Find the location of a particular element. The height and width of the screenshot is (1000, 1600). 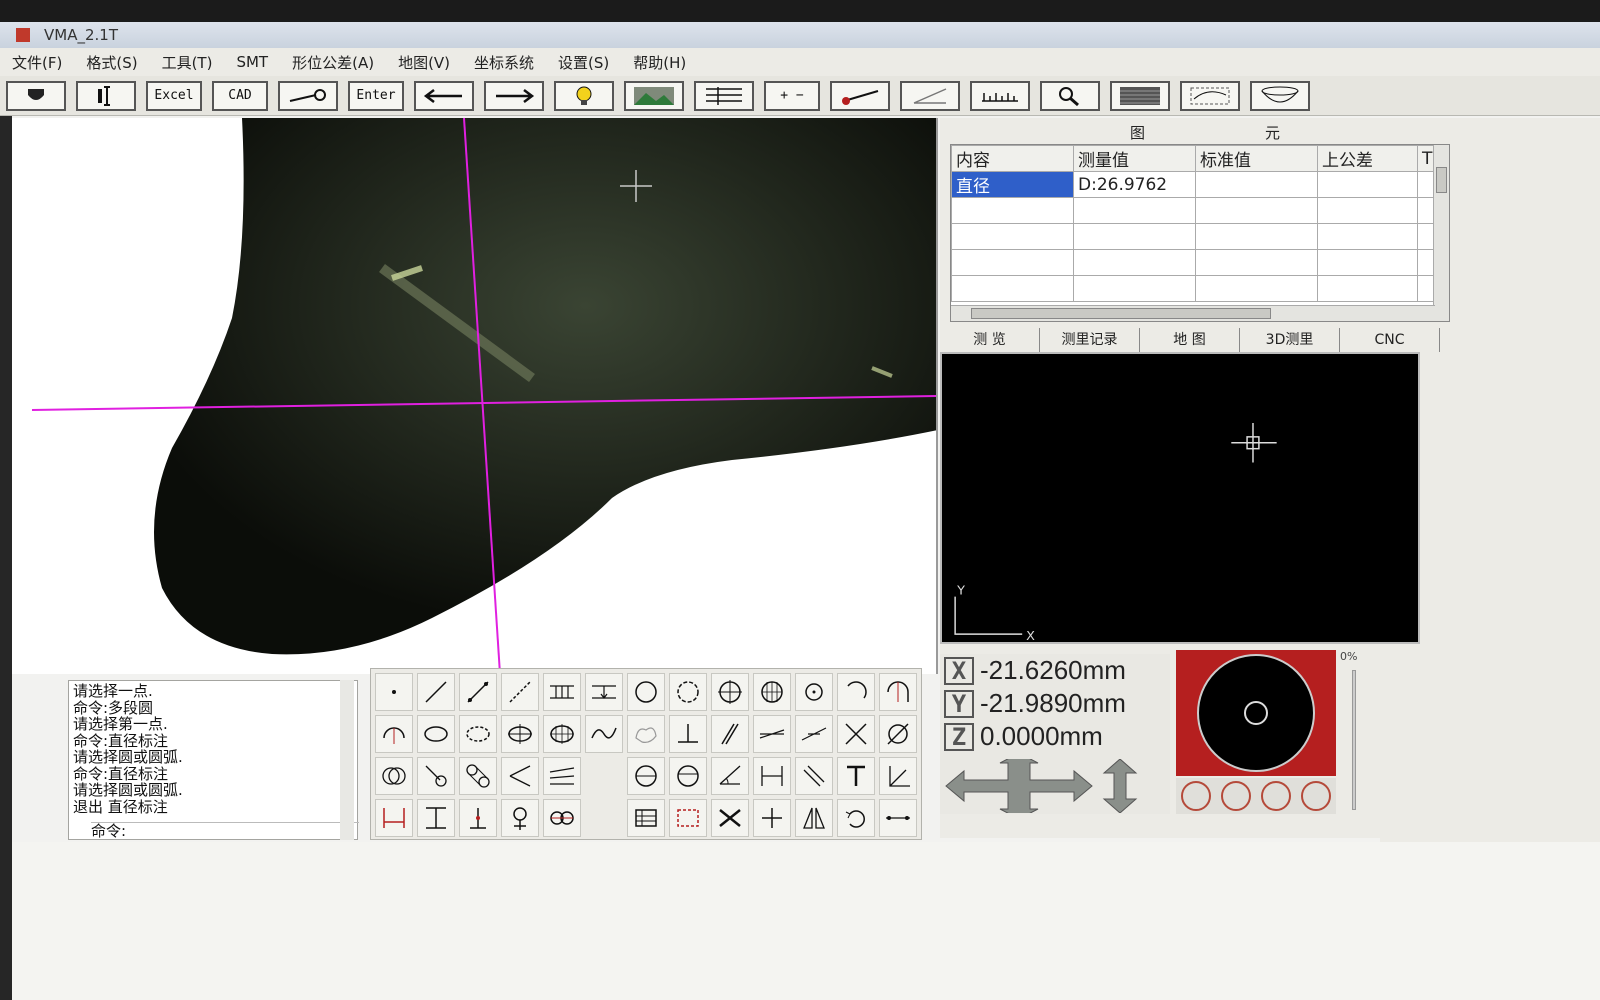

tool-line is located at coordinates (436, 692).